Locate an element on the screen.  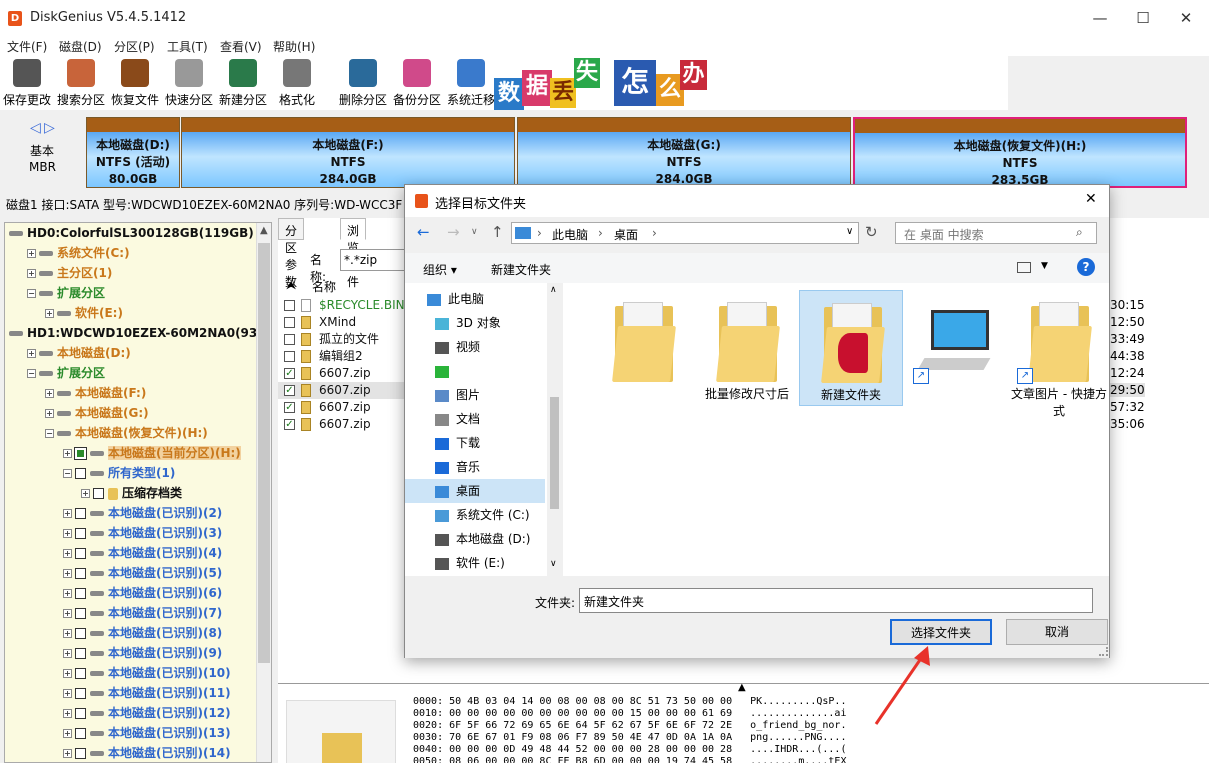
menu-view: 查看(V) is located at coordinates (241, 46).